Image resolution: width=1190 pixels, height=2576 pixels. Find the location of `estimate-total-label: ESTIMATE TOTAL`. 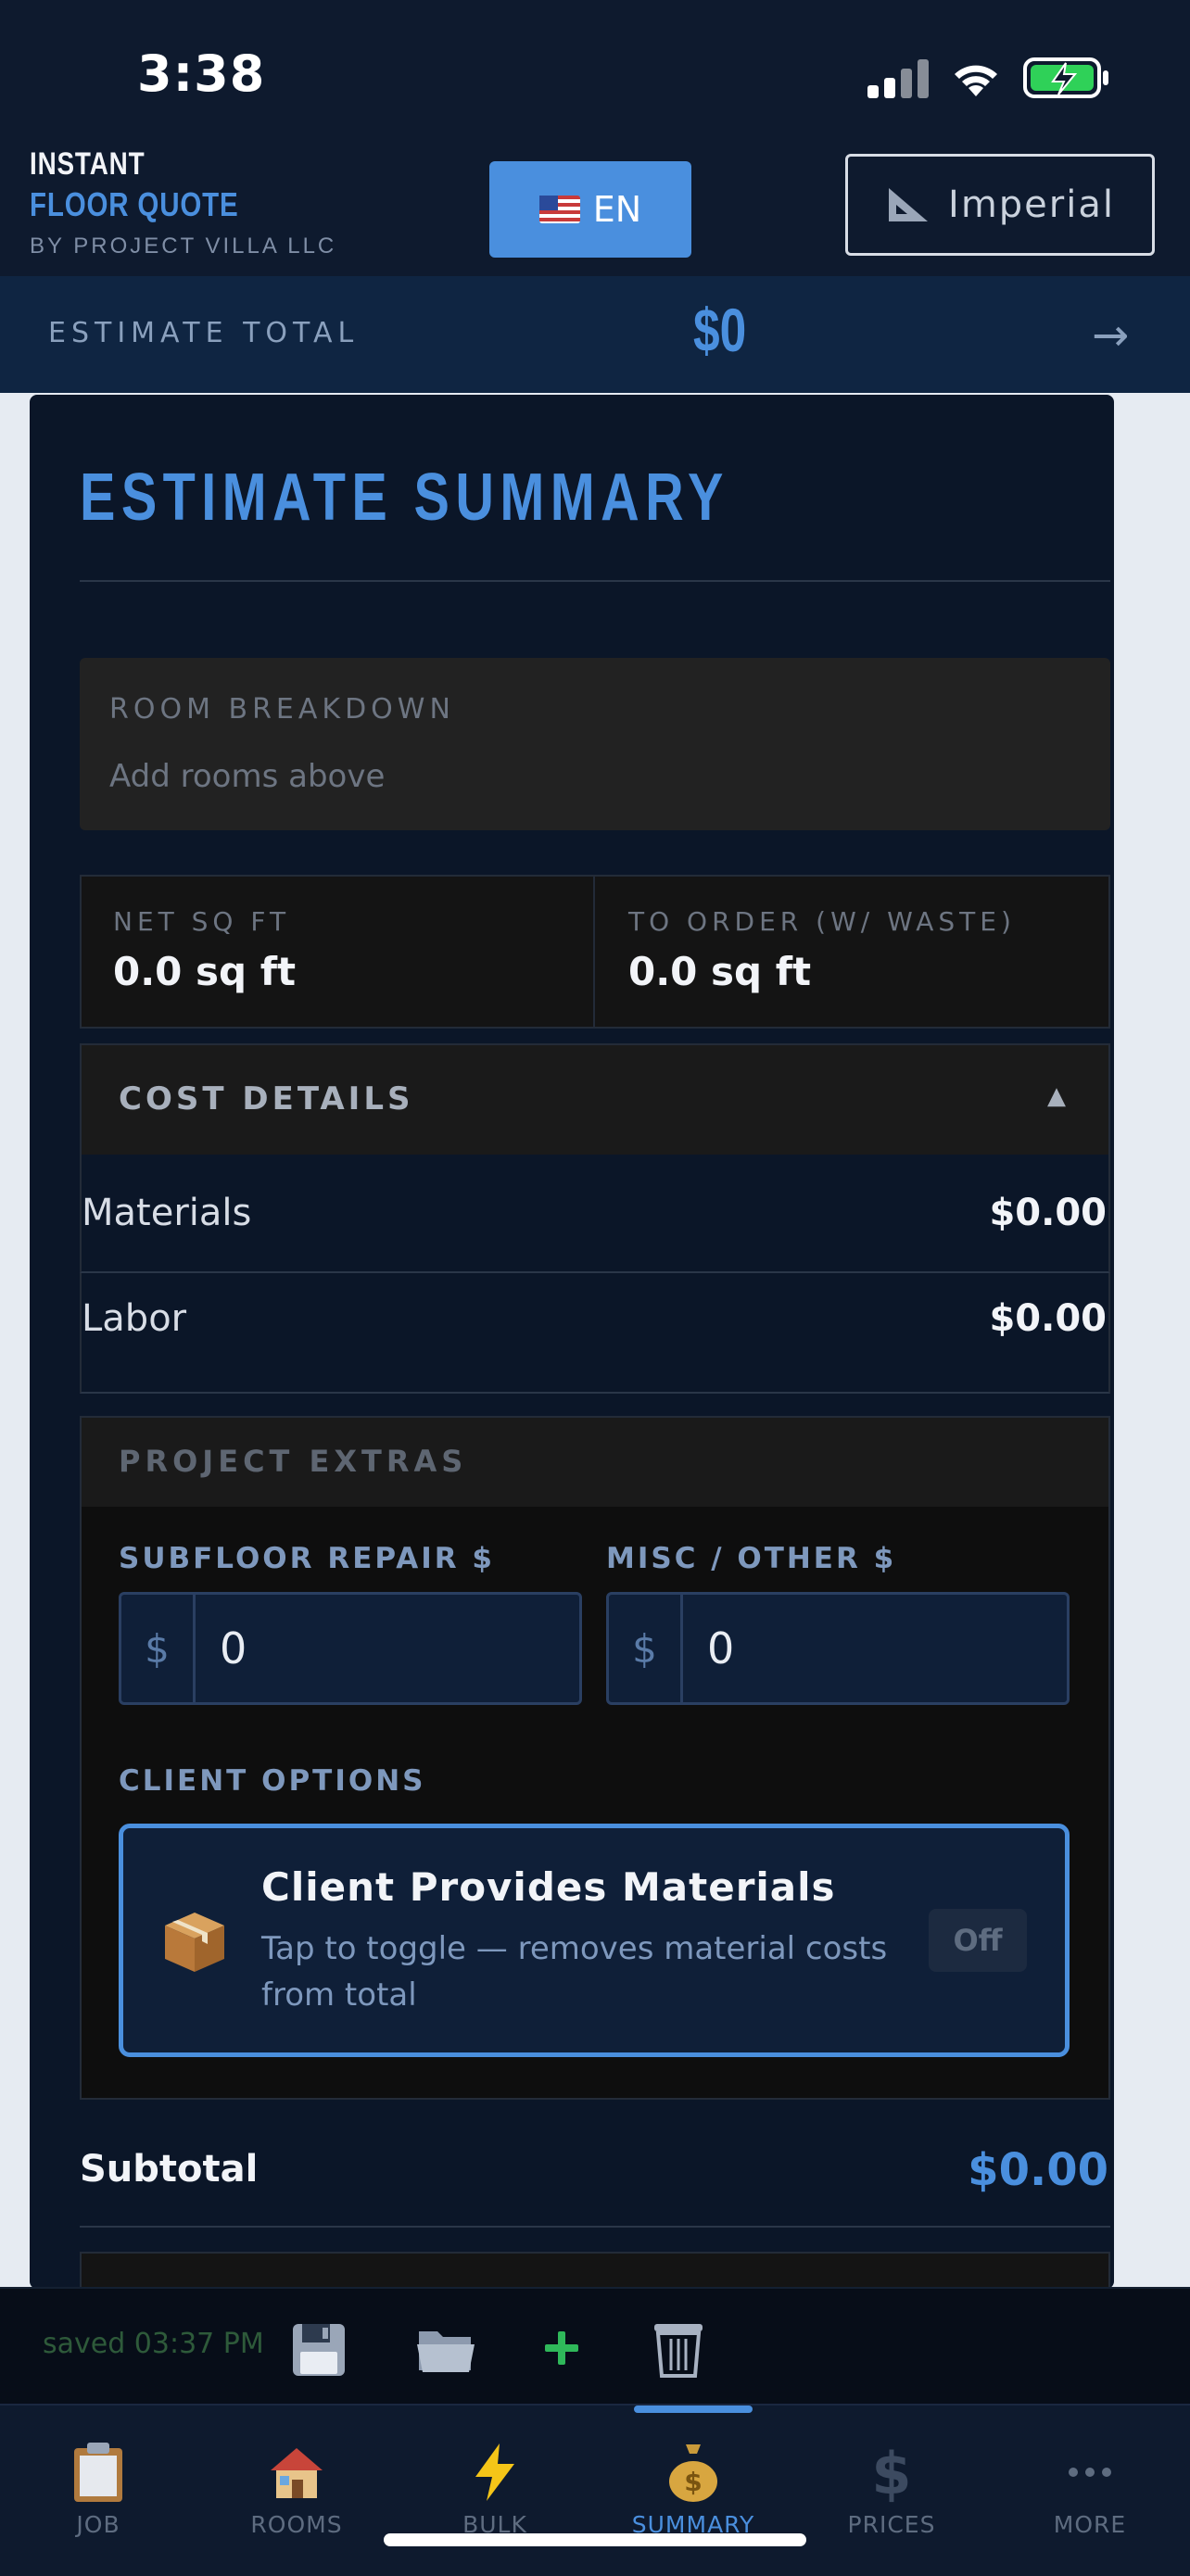

estimate-total-label: ESTIMATE TOTAL is located at coordinates (204, 333).